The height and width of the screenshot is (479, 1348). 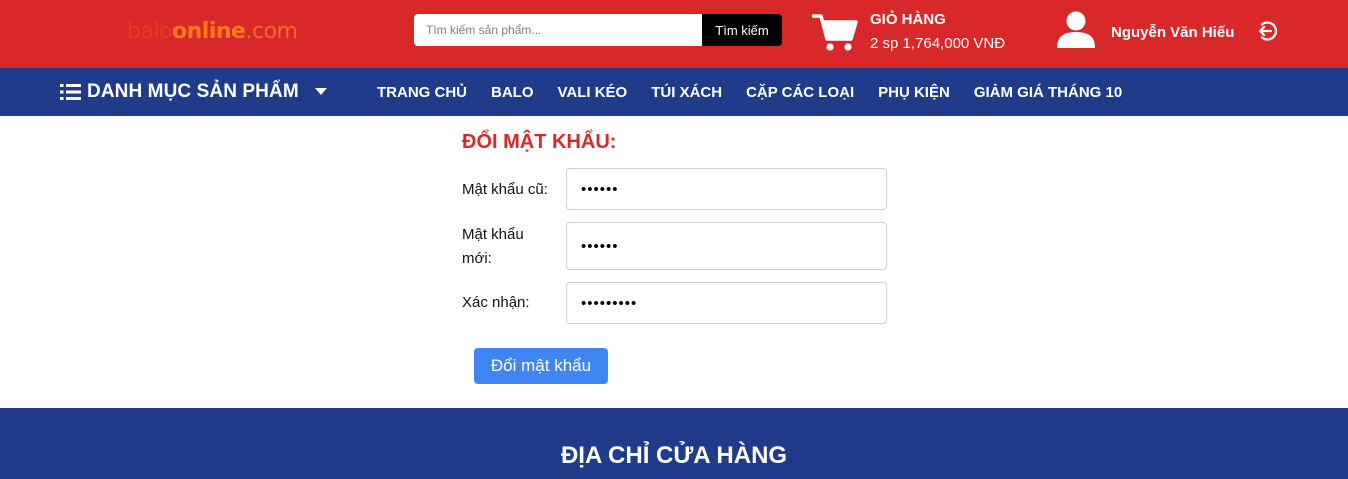 What do you see at coordinates (937, 43) in the screenshot?
I see `cart-summary: 2 sp 1,764,000 VNĐ` at bounding box center [937, 43].